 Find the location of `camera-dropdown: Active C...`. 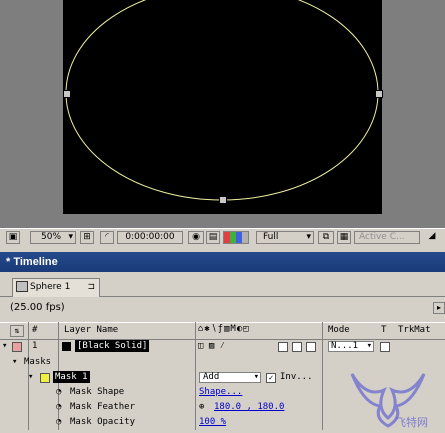

camera-dropdown: Active C... is located at coordinates (387, 237).